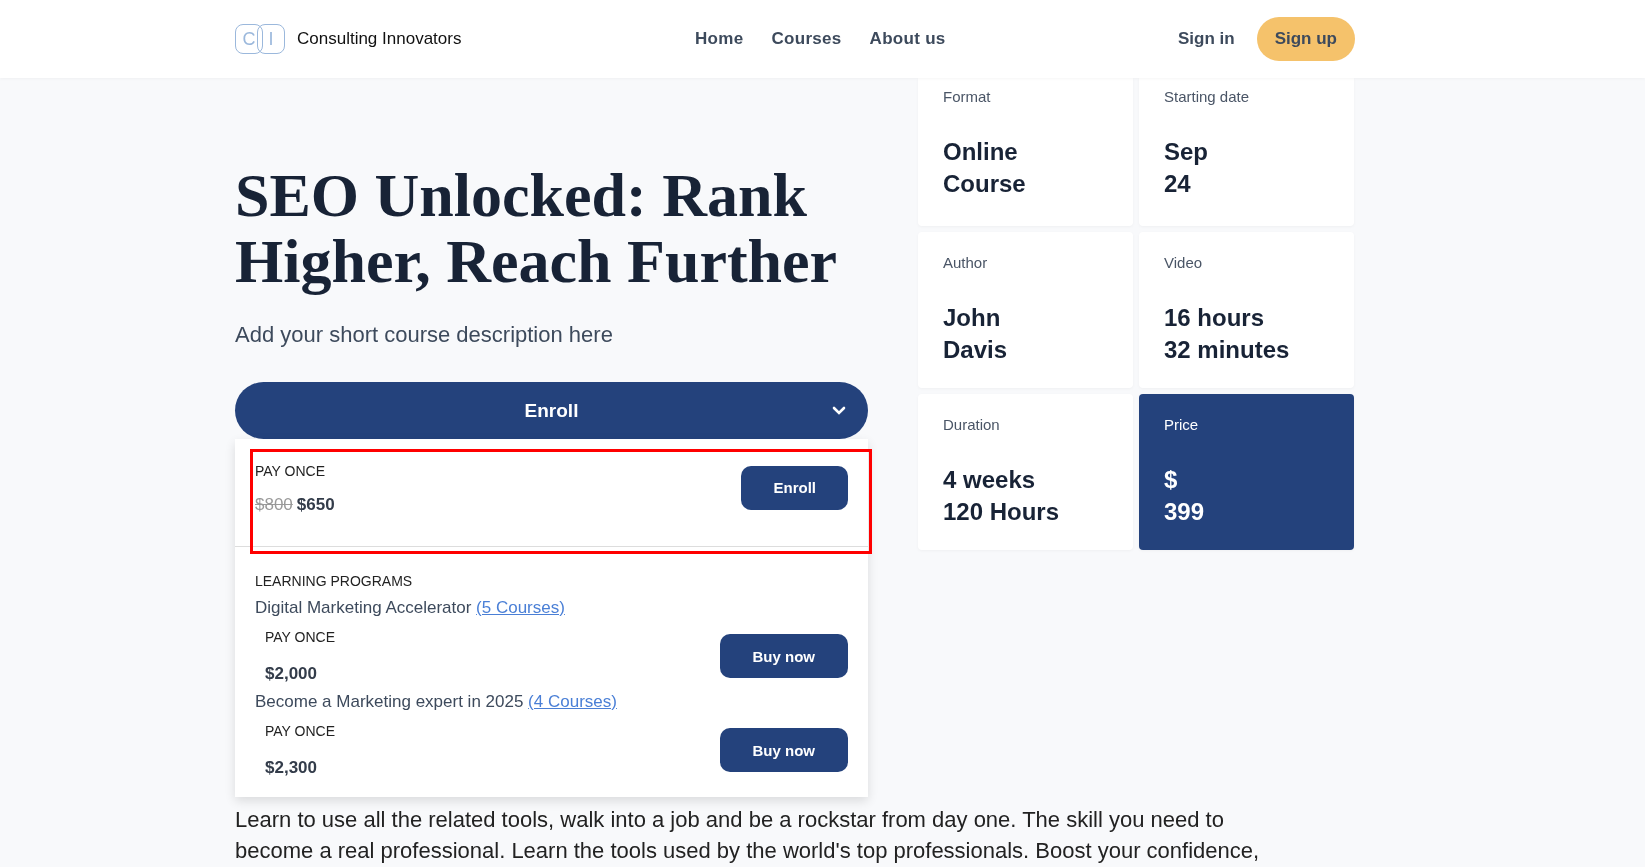  Describe the element at coordinates (1206, 39) in the screenshot. I see `sign-in-link: Sign in` at that location.